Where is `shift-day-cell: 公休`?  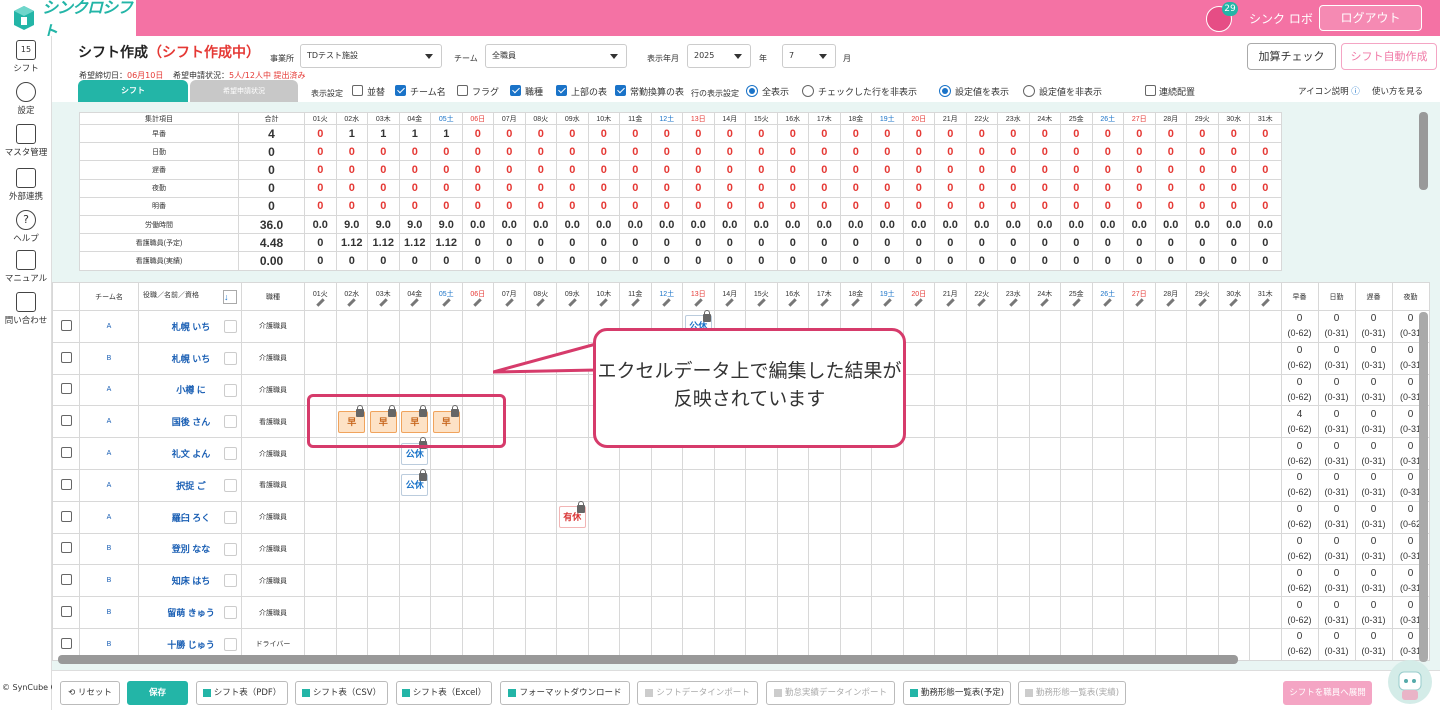 shift-day-cell: 公休 is located at coordinates (414, 485).